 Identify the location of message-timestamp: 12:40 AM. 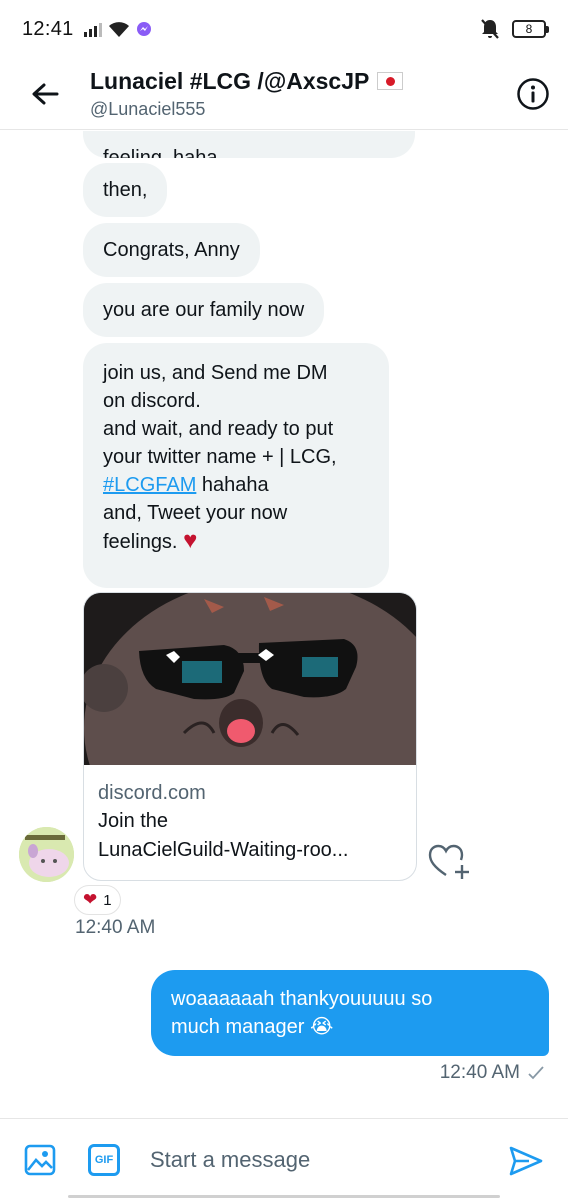
(115, 927).